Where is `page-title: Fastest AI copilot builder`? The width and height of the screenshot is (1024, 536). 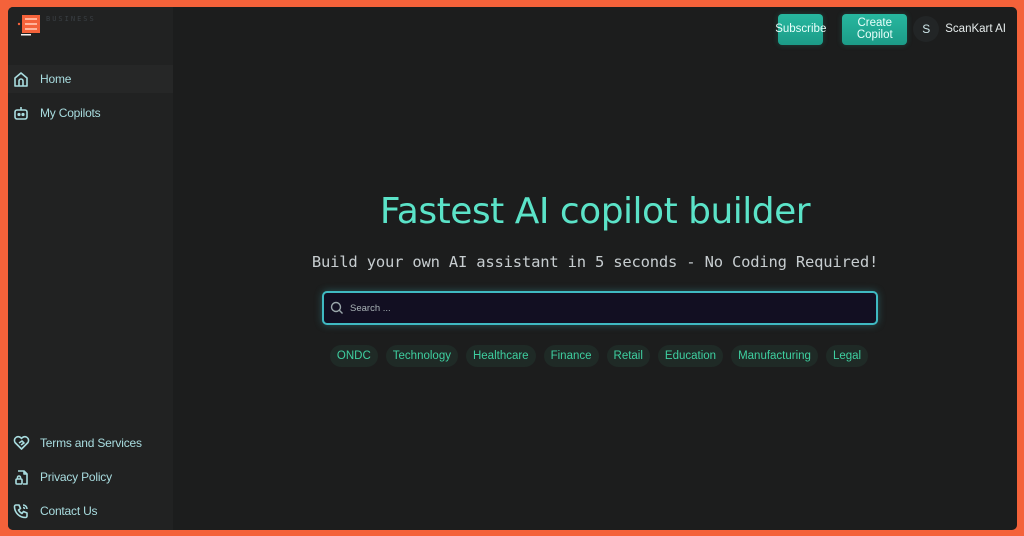
page-title: Fastest AI copilot builder is located at coordinates (595, 211).